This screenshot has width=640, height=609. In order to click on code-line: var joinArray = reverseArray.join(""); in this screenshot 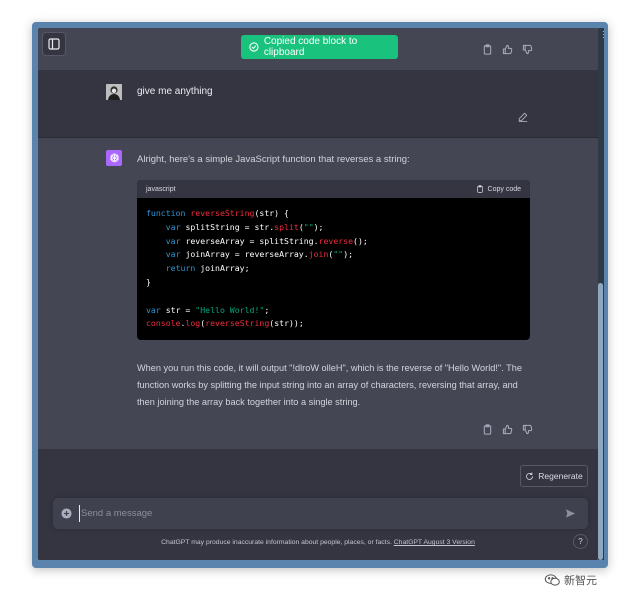, I will do `click(333, 255)`.